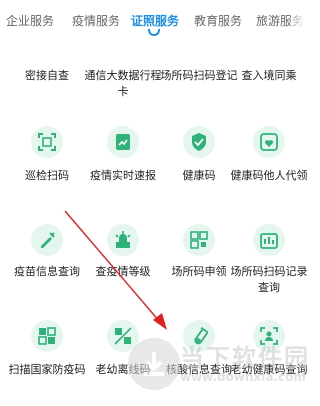 The image size is (320, 406). Describe the element at coordinates (243, 377) in the screenshot. I see `watermark-url: www.downxia.com` at that location.